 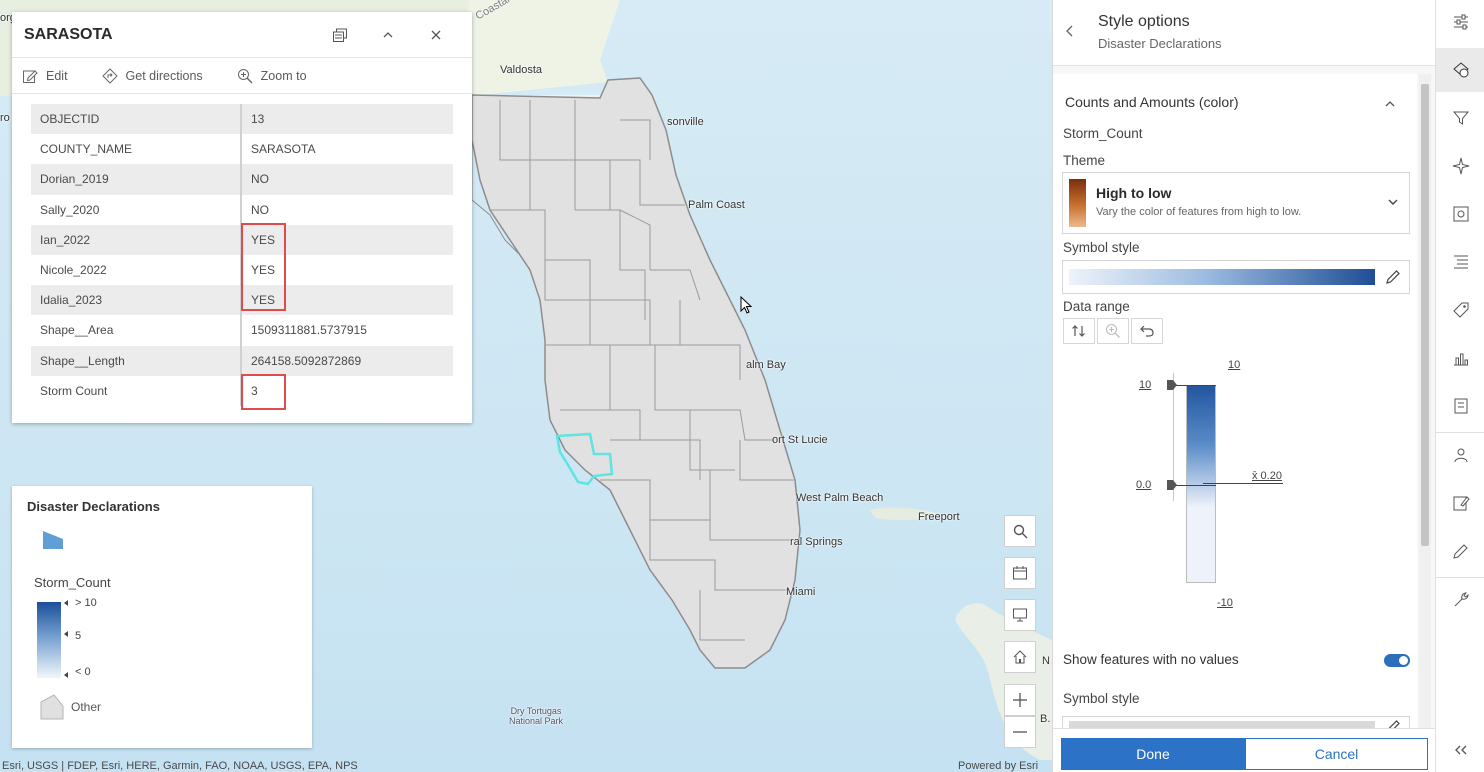 I want to click on dock-icon, so click(x=340, y=35).